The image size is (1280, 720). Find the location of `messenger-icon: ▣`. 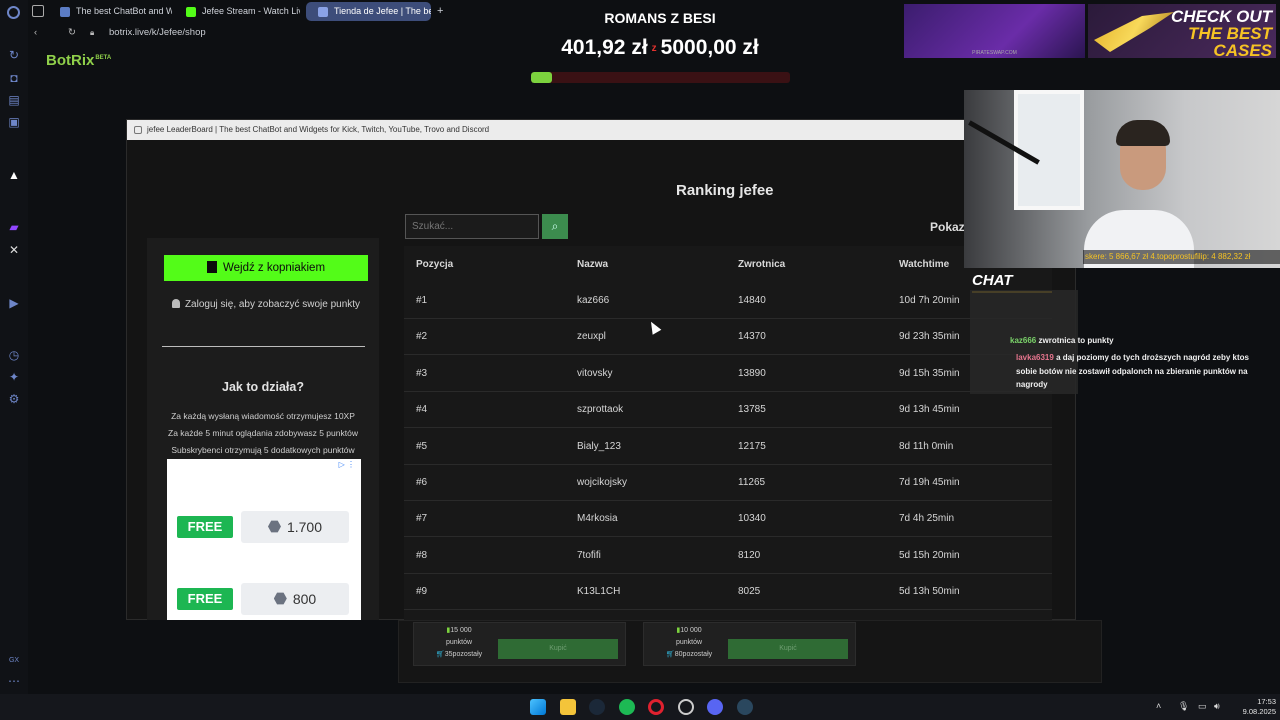

messenger-icon: ▣ is located at coordinates (14, 122).